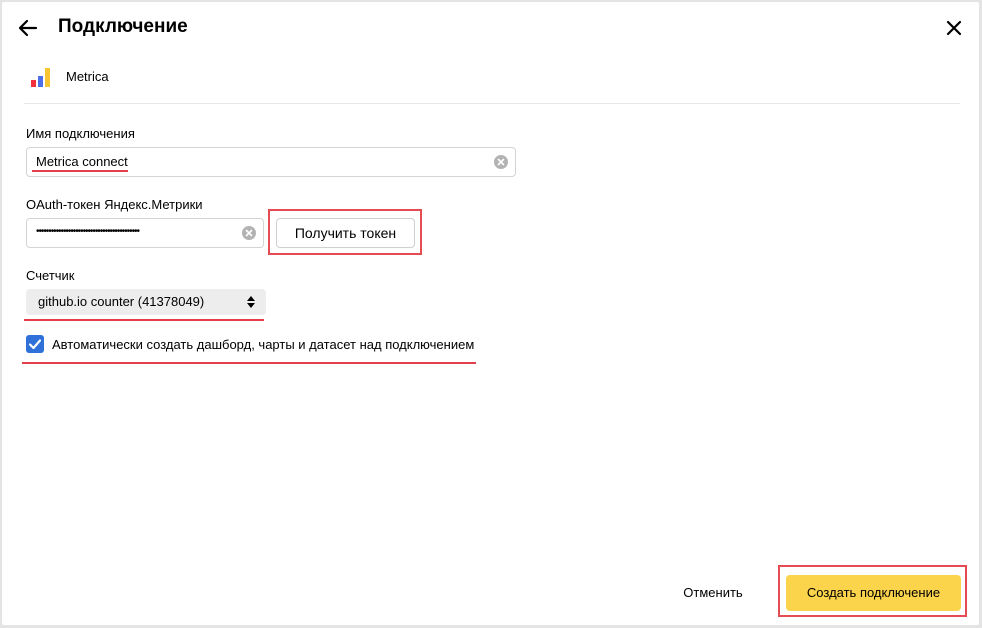 The height and width of the screenshot is (628, 982). I want to click on source-name: Metrica, so click(87, 76).